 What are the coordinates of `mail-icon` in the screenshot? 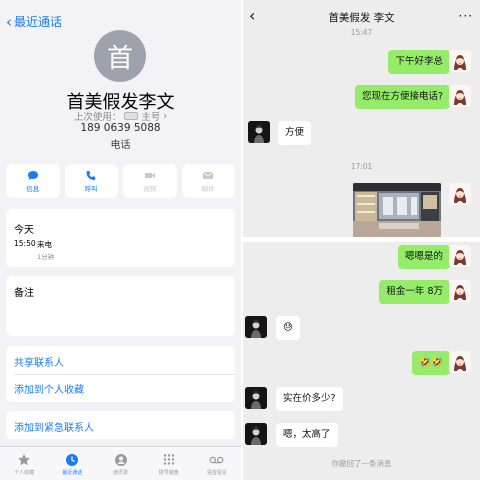 It's located at (208, 175).